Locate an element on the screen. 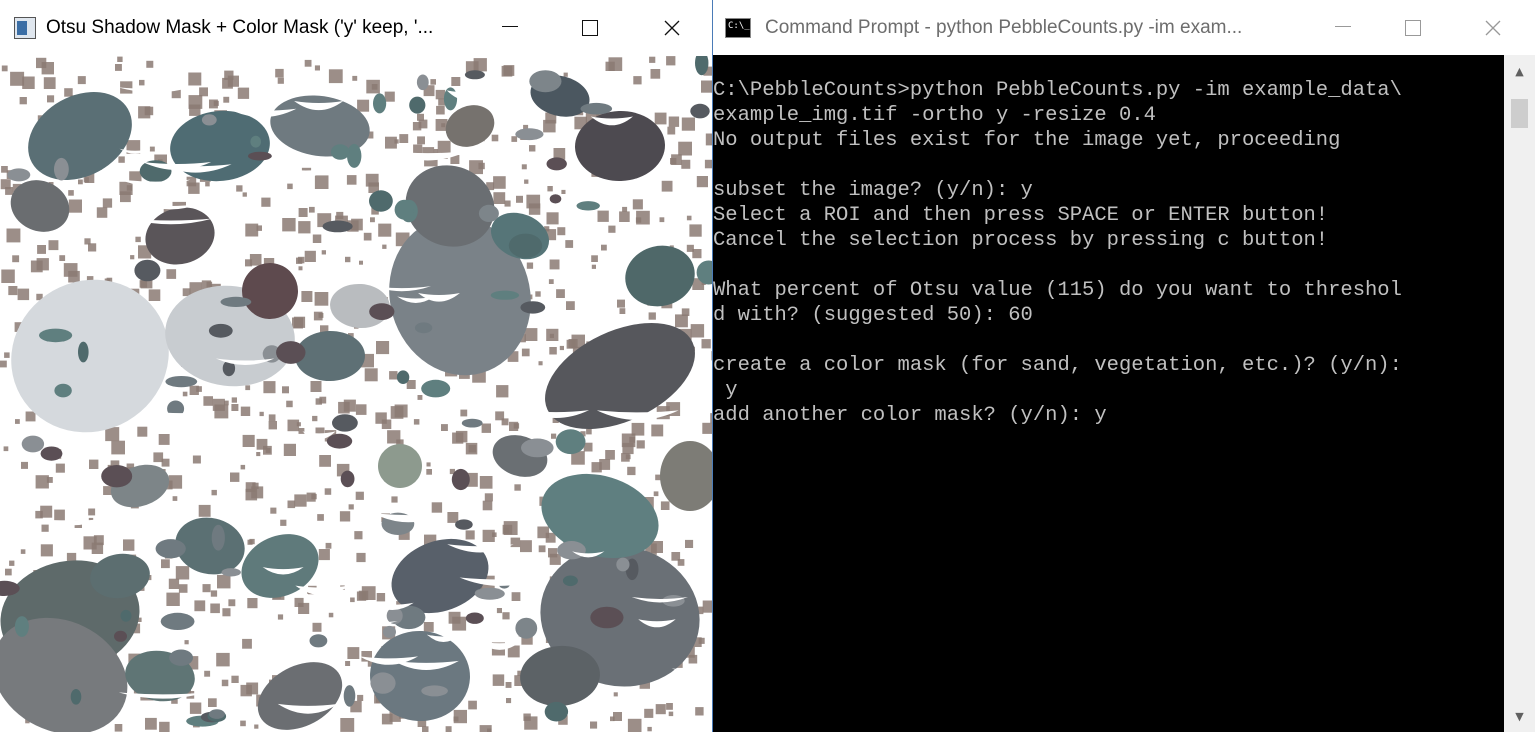  console-line: subset the image? (y/n): y is located at coordinates (873, 190).